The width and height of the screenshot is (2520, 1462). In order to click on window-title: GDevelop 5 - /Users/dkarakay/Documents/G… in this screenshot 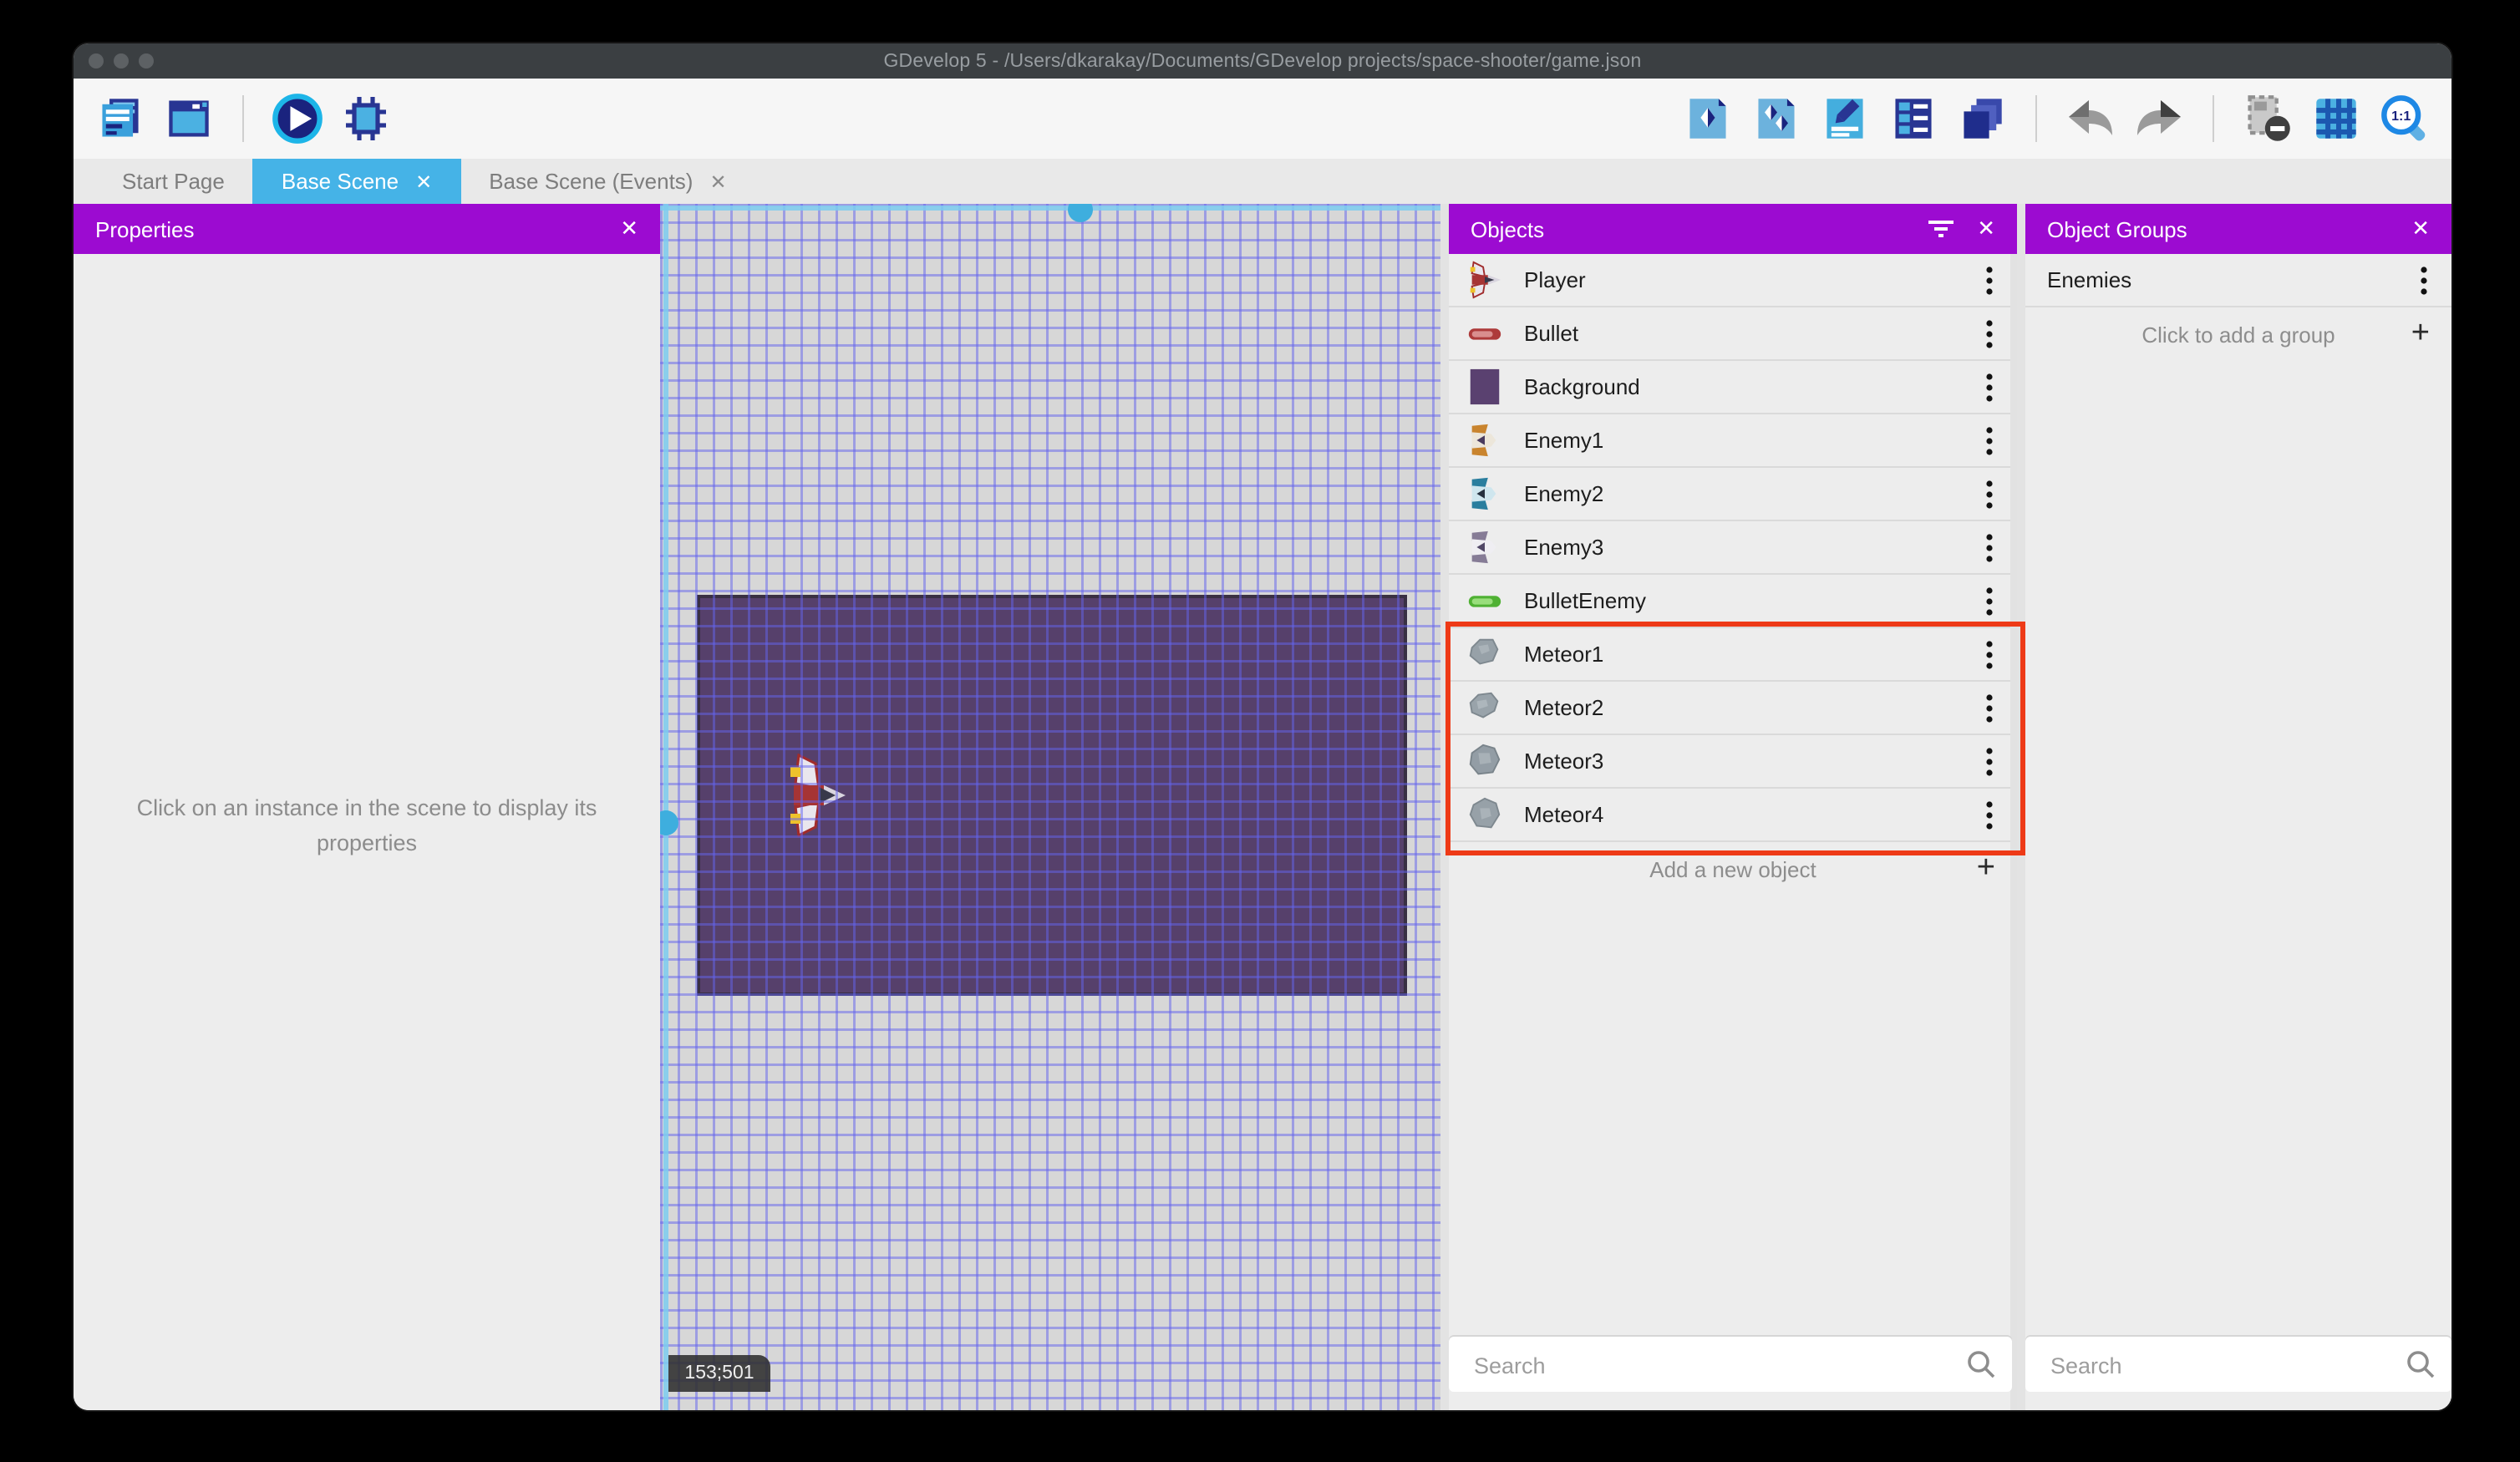, I will do `click(1262, 61)`.